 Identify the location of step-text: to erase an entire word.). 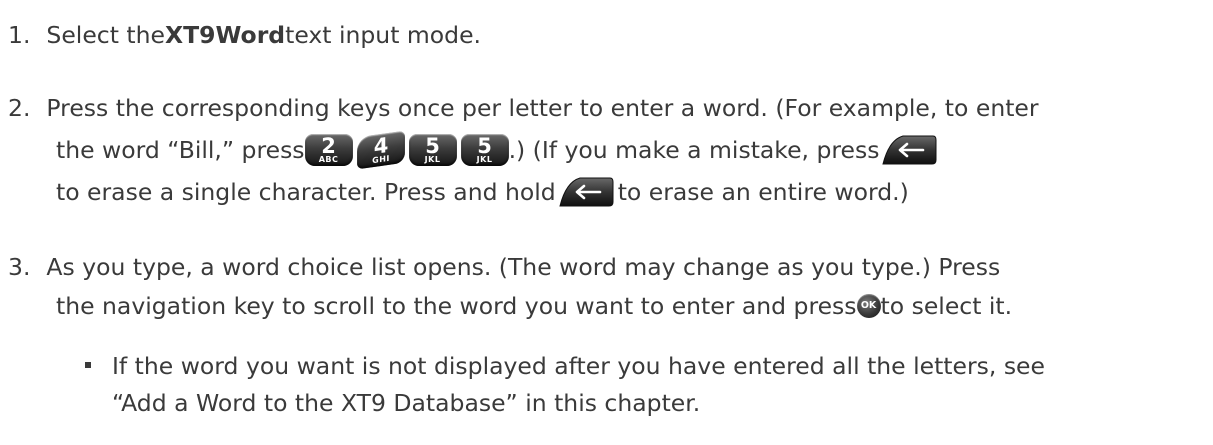
(763, 192).